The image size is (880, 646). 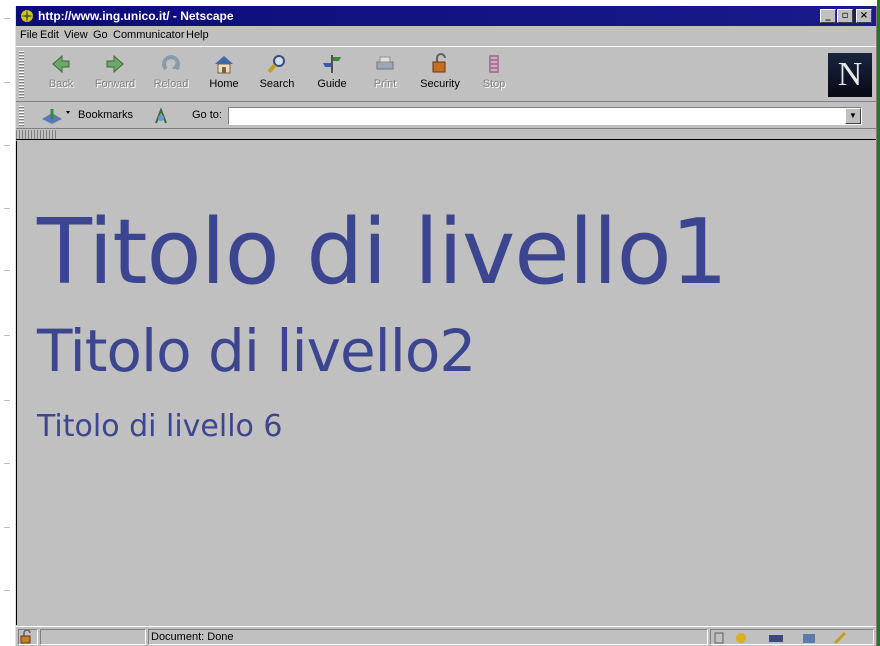 I want to click on stop-icon, so click(x=494, y=64).